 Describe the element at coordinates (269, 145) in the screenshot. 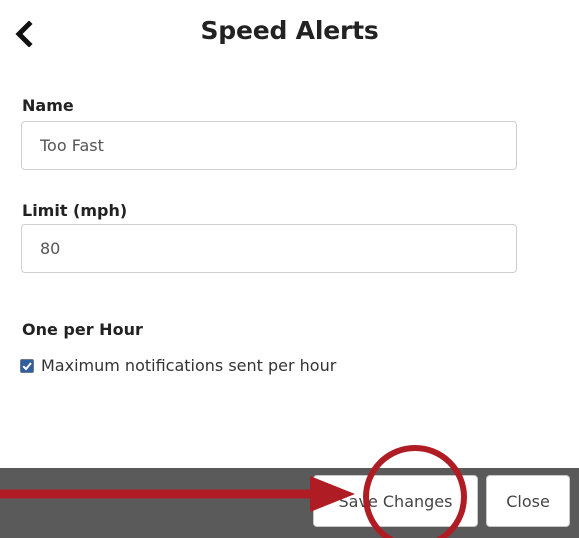

I see `name-input` at that location.